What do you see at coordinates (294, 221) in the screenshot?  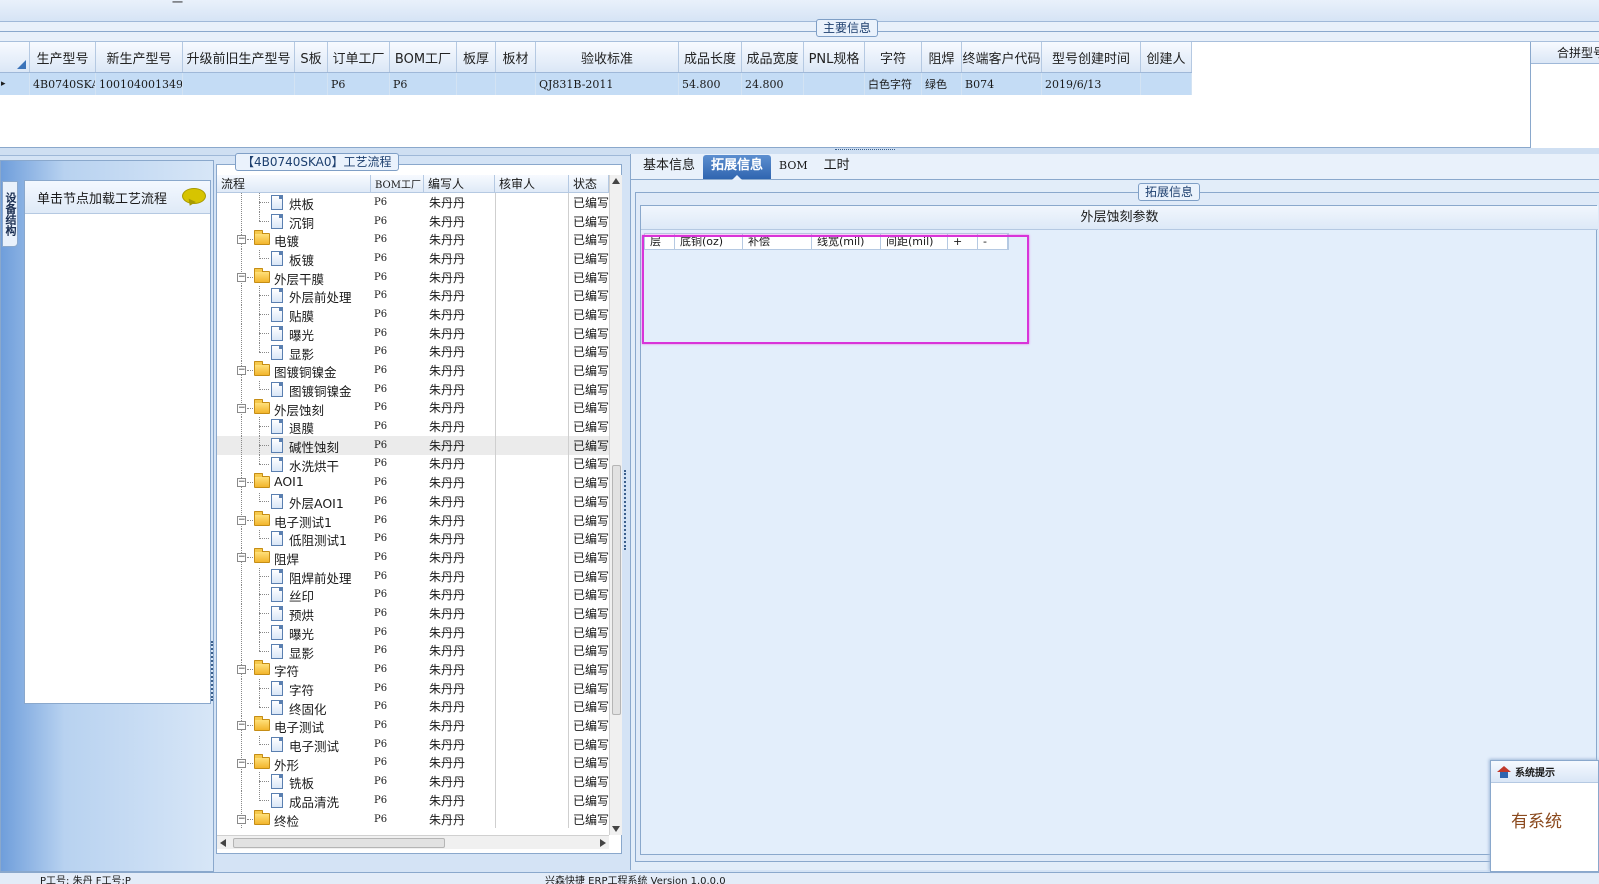 I see `tree-node: 沉铜` at bounding box center [294, 221].